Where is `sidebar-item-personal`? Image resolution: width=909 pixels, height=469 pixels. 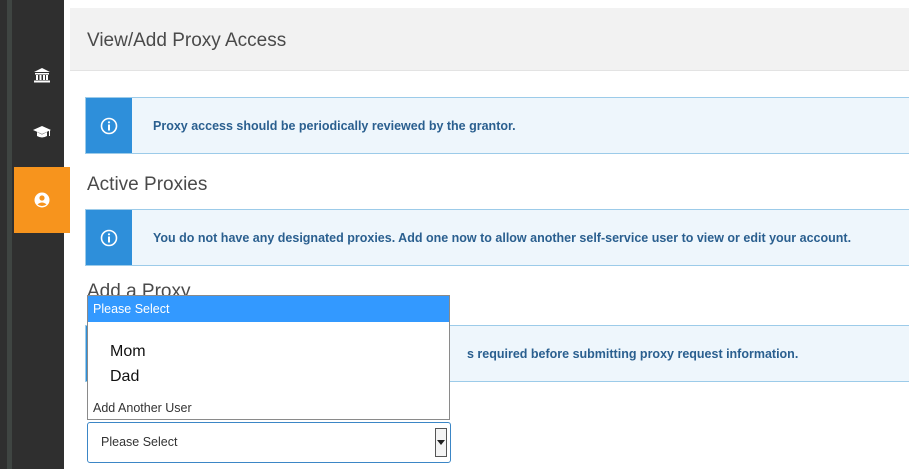
sidebar-item-personal is located at coordinates (42, 200).